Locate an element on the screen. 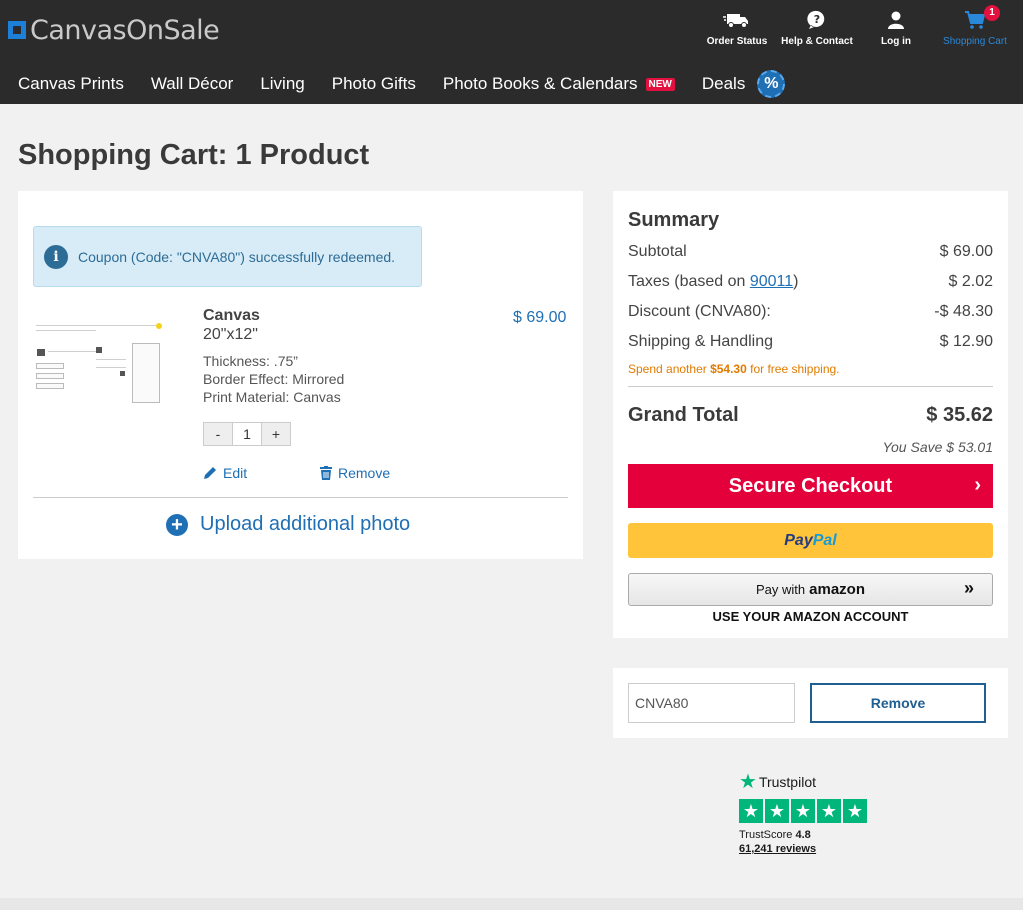 Image resolution: width=1023 pixels, height=910 pixels. help-contact-link: ? Help & Contact is located at coordinates (817, 32).